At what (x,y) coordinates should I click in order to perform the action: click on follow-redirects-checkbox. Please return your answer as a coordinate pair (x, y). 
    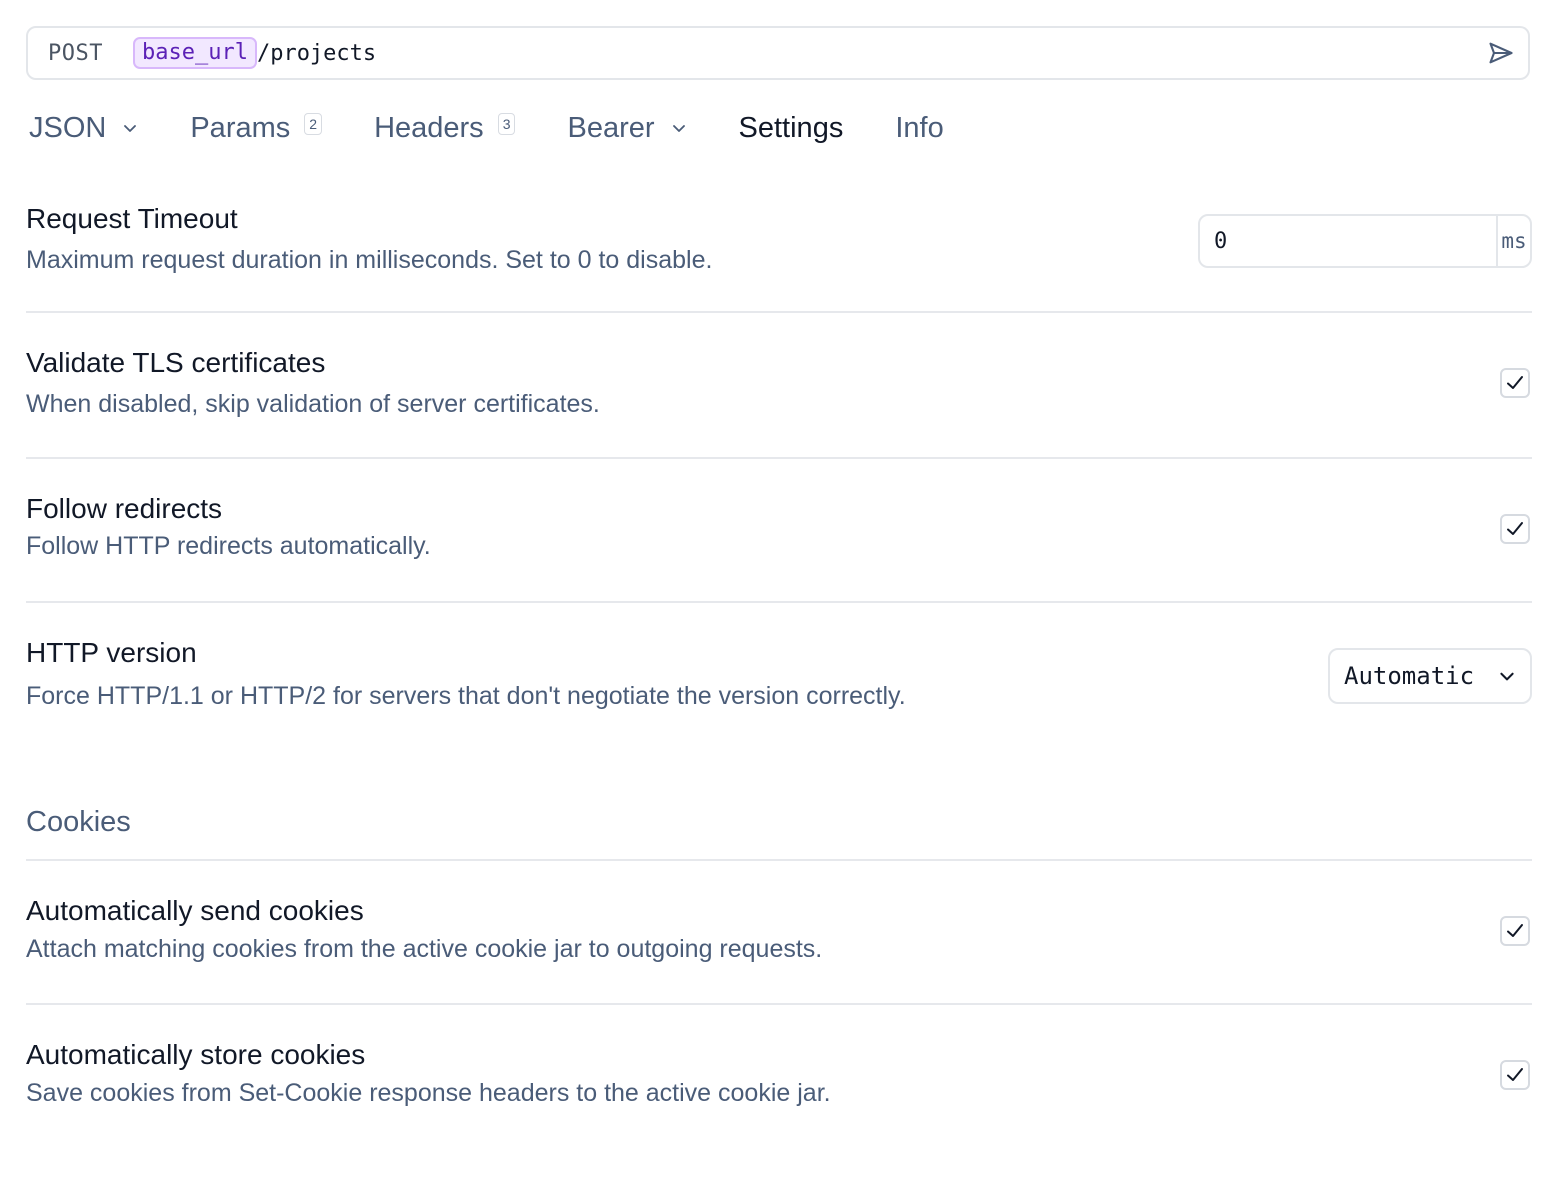
    Looking at the image, I should click on (1515, 529).